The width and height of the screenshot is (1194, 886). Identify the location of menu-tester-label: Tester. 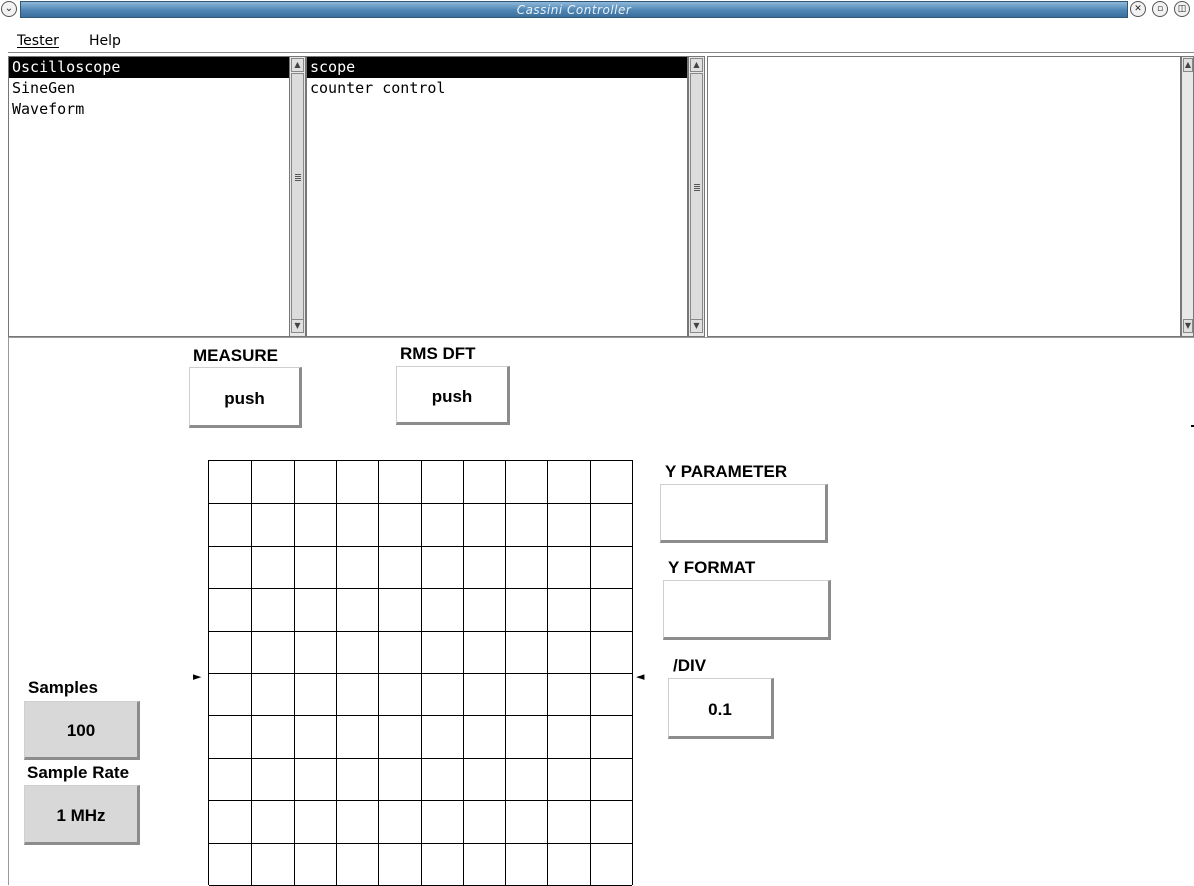
(38, 41).